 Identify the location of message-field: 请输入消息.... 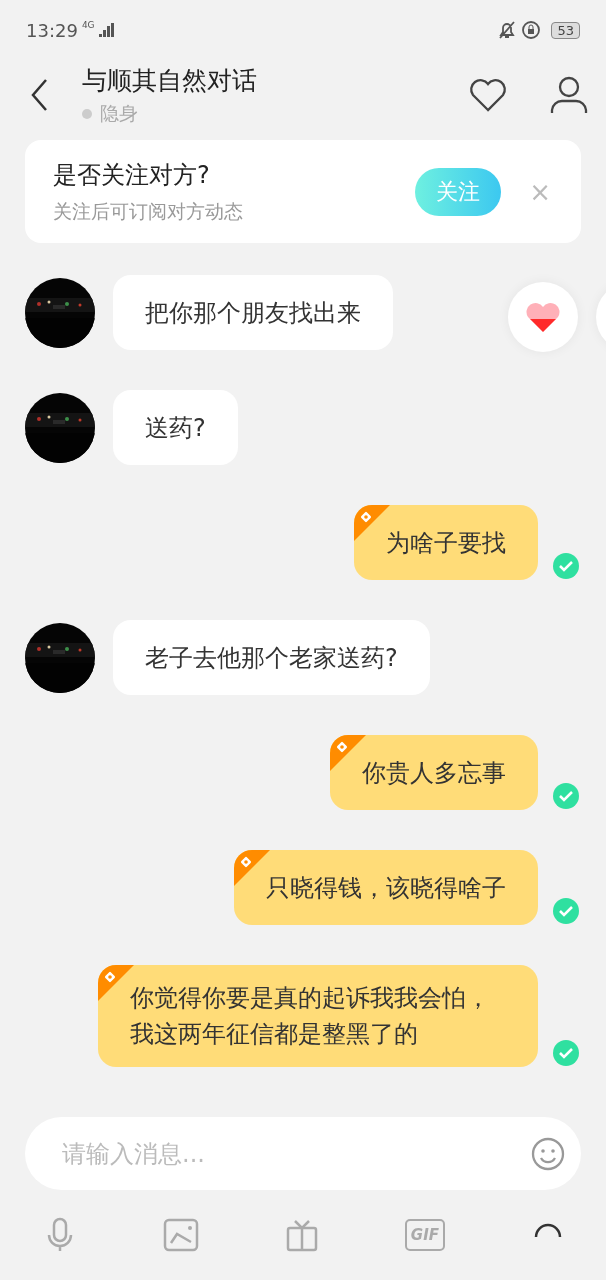
(303, 1153).